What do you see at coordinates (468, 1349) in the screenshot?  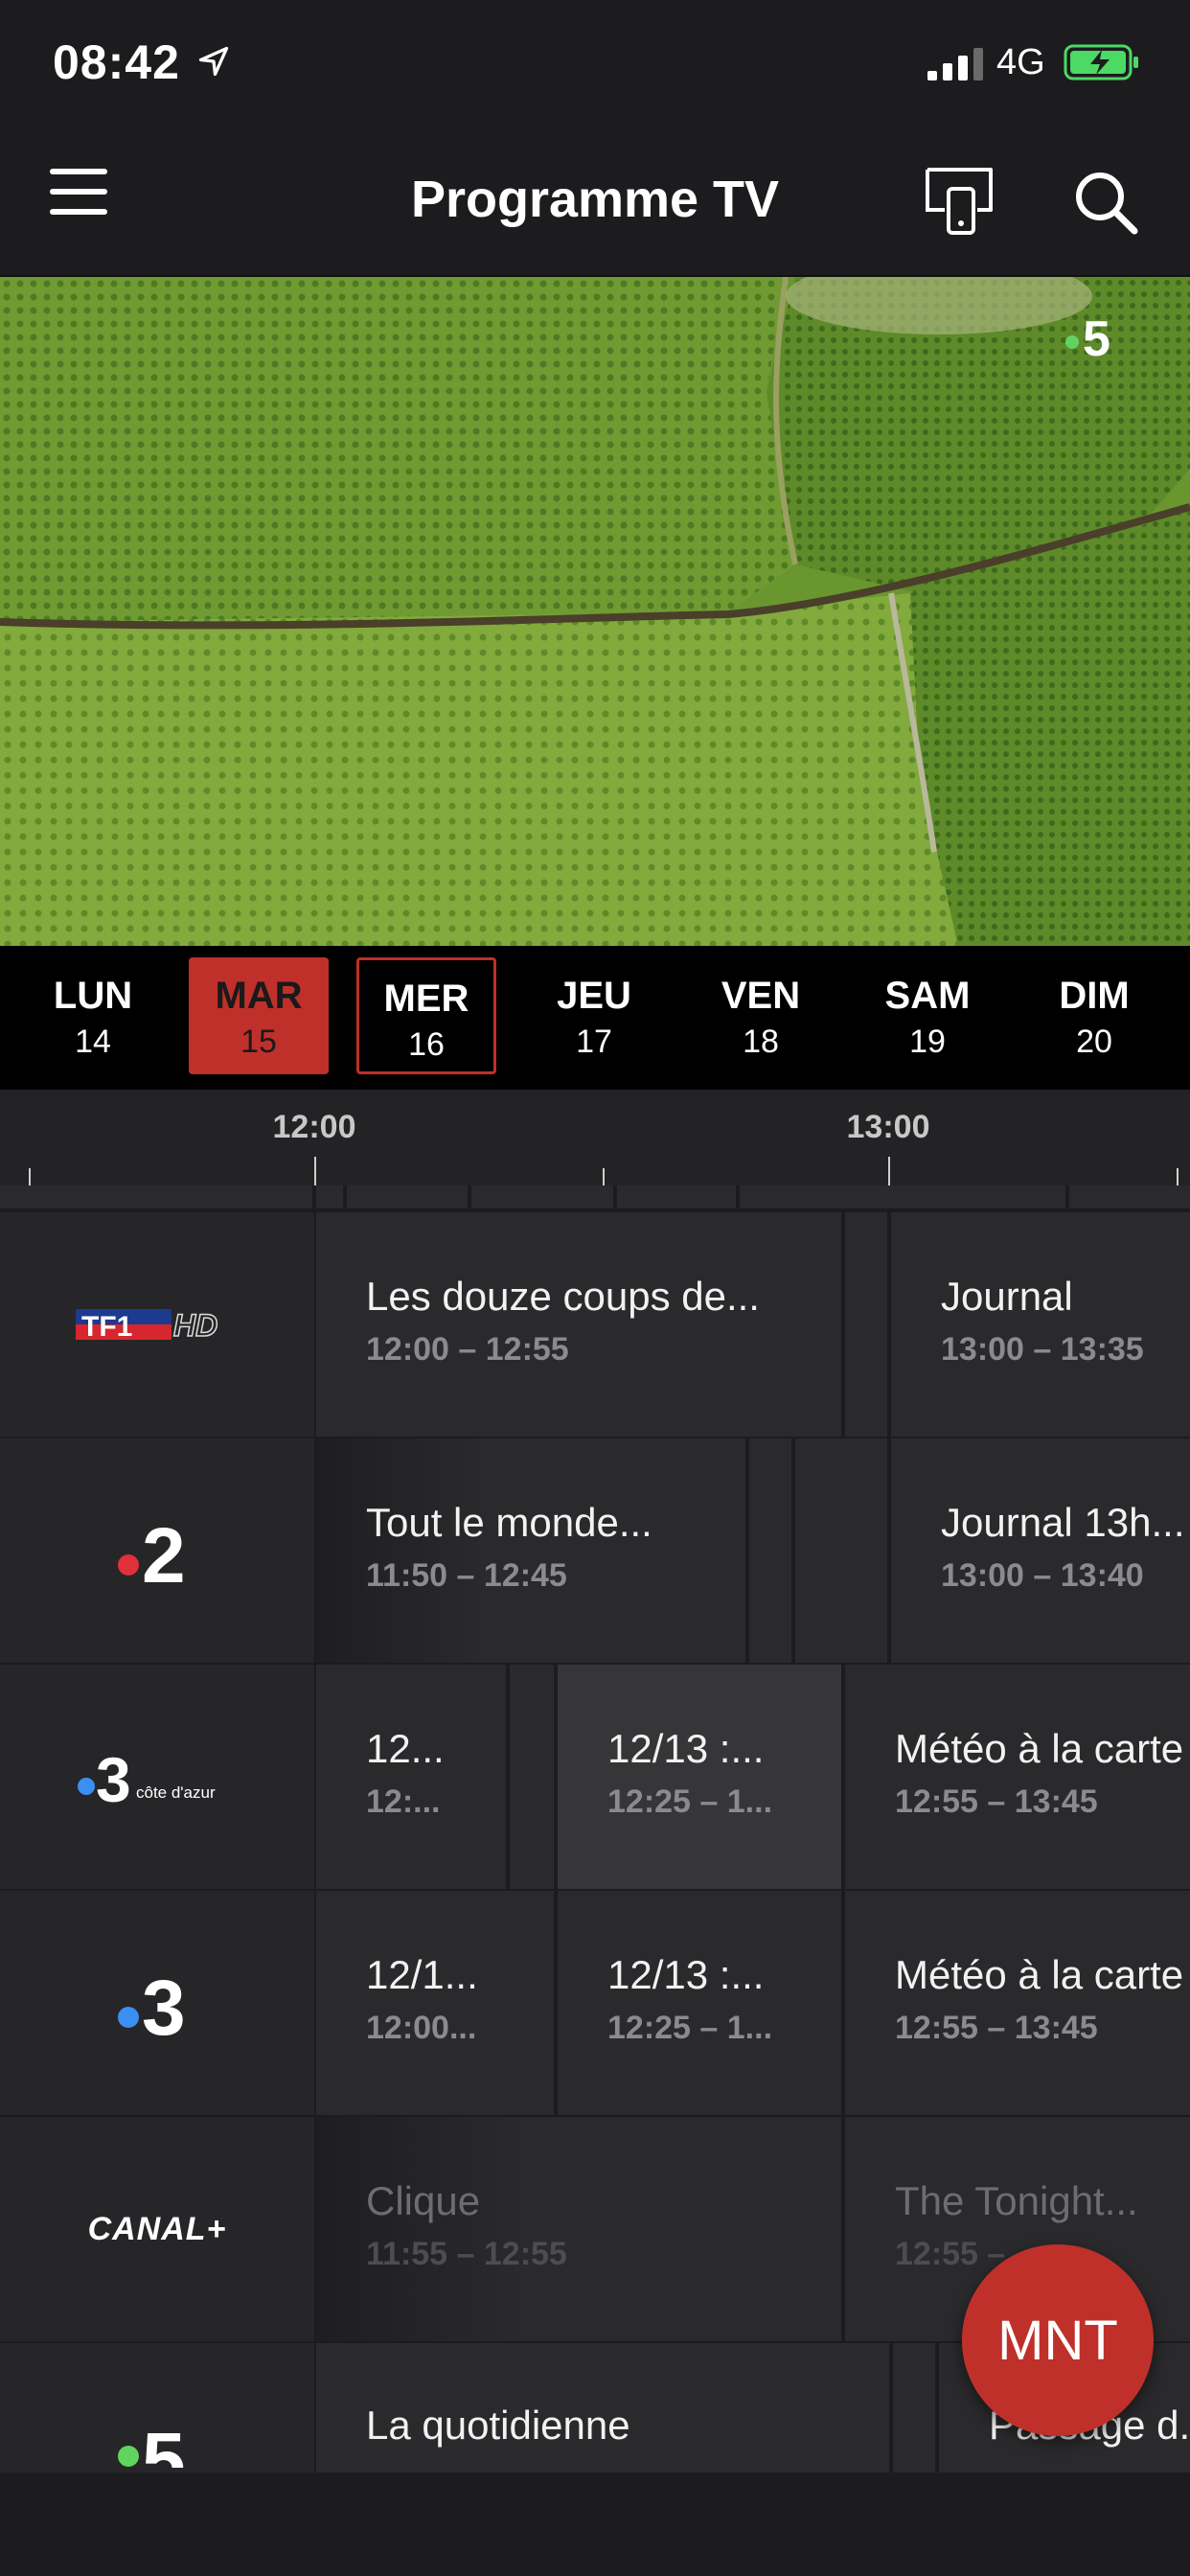 I see `program-time: 12:00 – 12:55` at bounding box center [468, 1349].